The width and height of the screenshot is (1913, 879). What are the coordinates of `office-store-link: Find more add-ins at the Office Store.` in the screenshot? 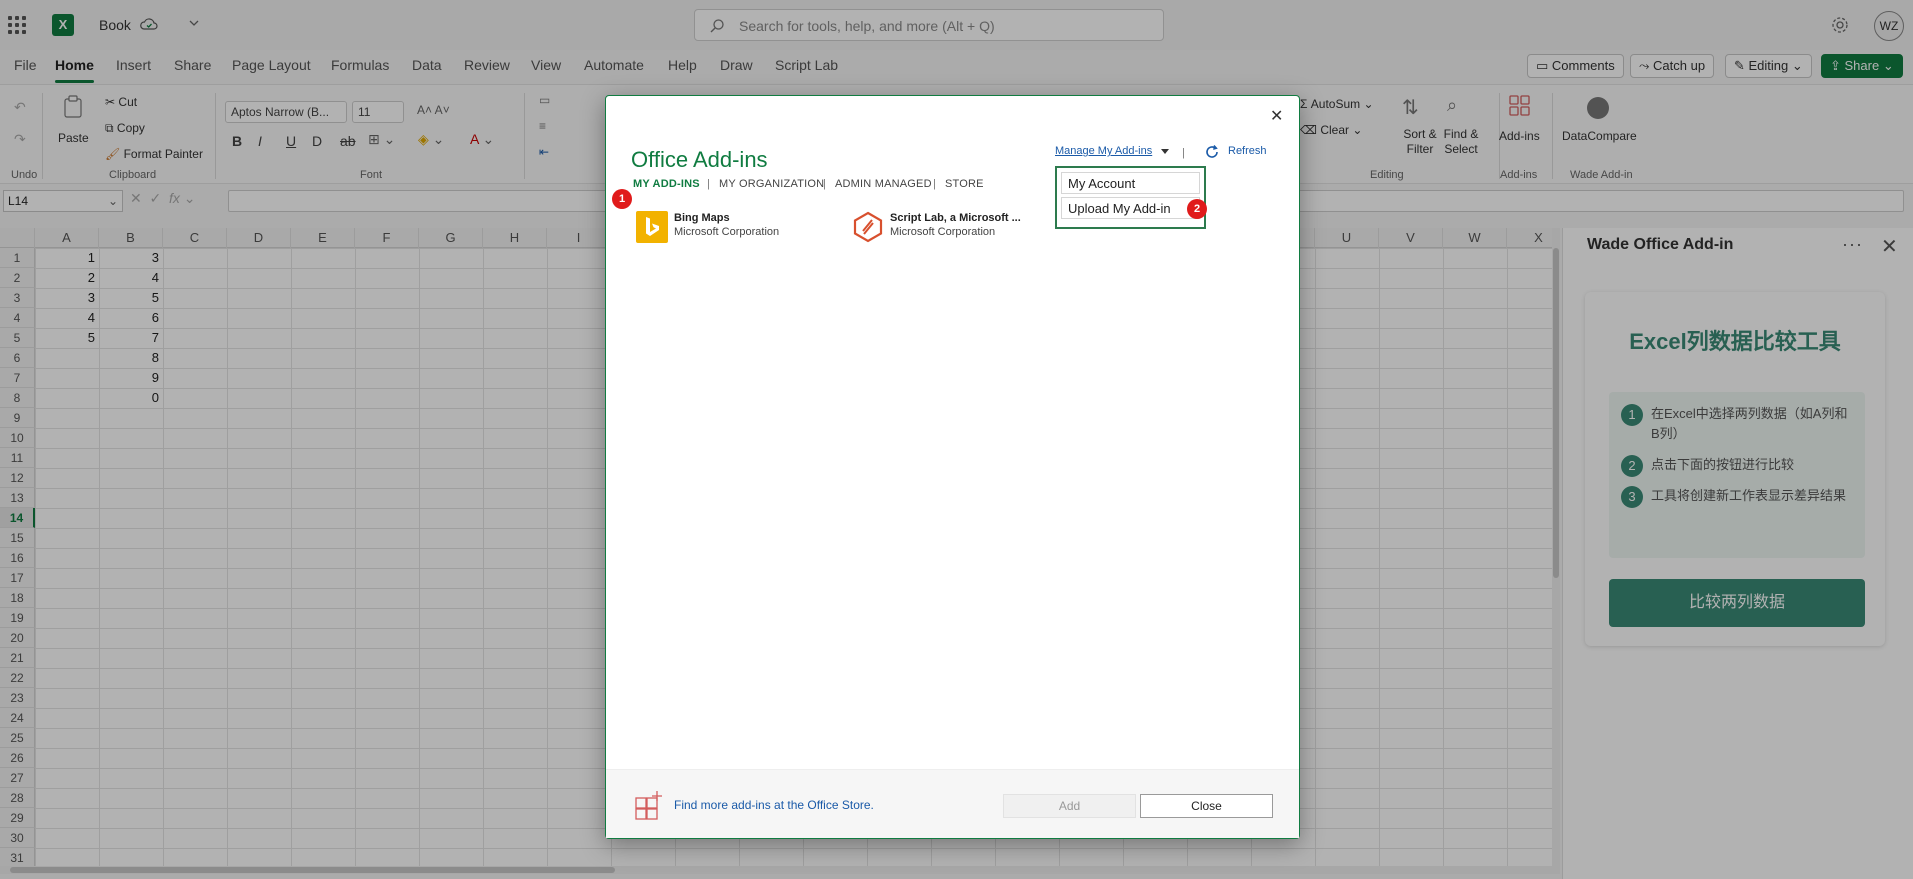 It's located at (774, 805).